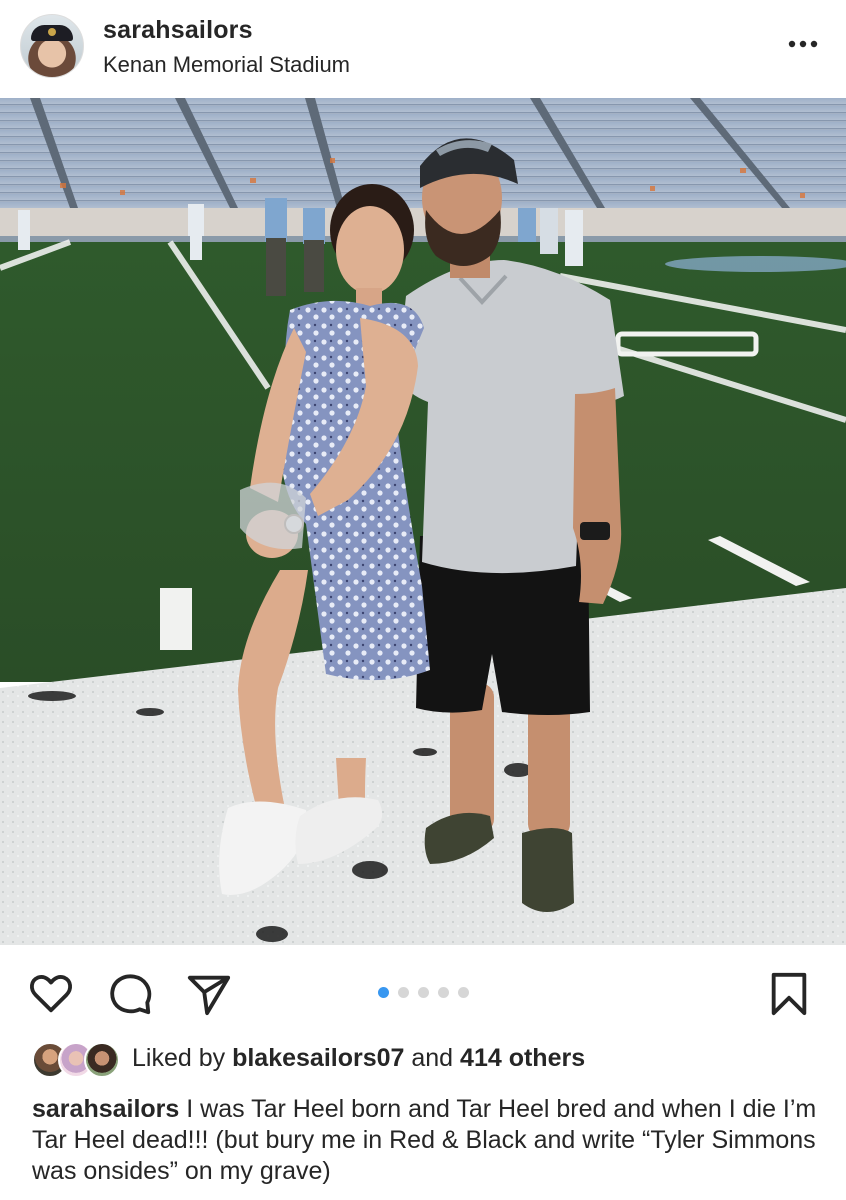 This screenshot has width=846, height=1200. Describe the element at coordinates (52, 46) in the screenshot. I see `profile-avatar` at that location.